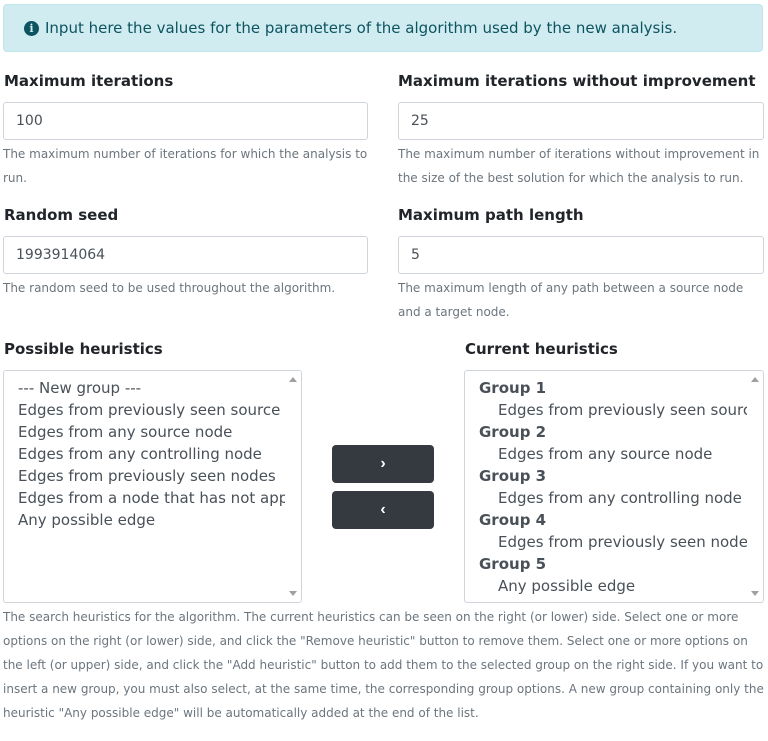 Image resolution: width=768 pixels, height=741 pixels. I want to click on current-heuristic-option: Edges from any controlling node, so click(606, 498).